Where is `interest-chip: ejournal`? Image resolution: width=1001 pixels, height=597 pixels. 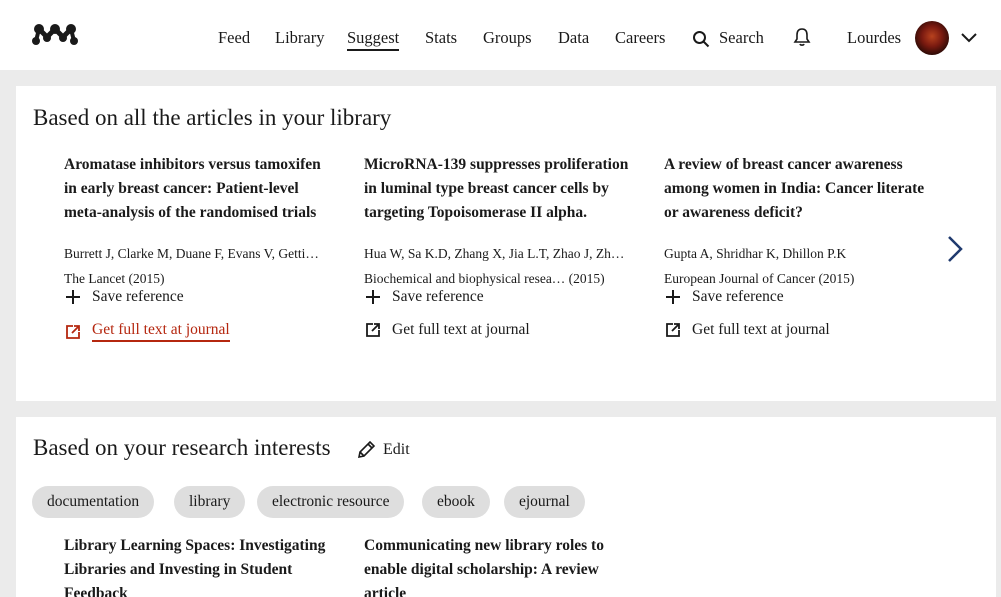 interest-chip: ejournal is located at coordinates (544, 502).